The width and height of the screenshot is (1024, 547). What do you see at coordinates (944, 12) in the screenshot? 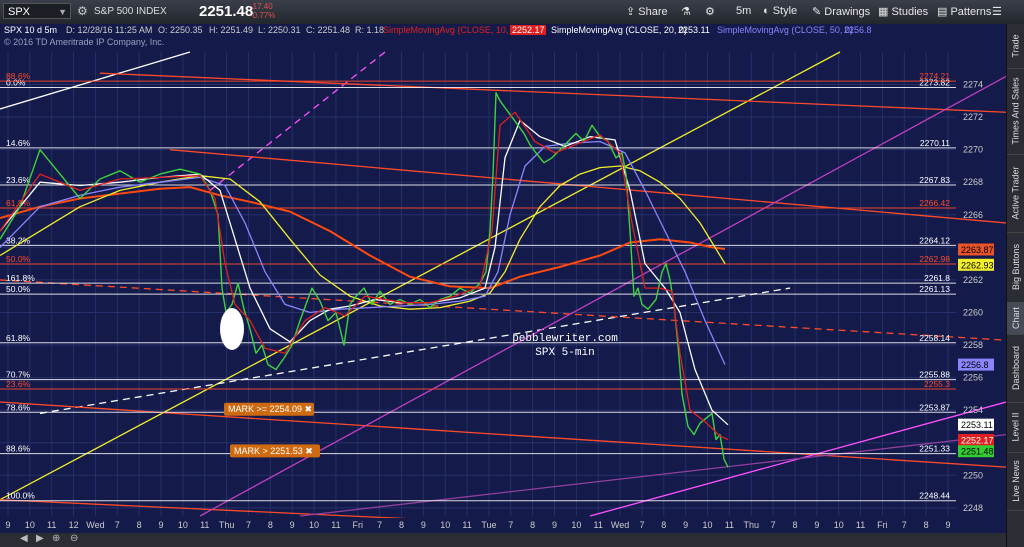
I see `patterns-icon: ▤` at bounding box center [944, 12].